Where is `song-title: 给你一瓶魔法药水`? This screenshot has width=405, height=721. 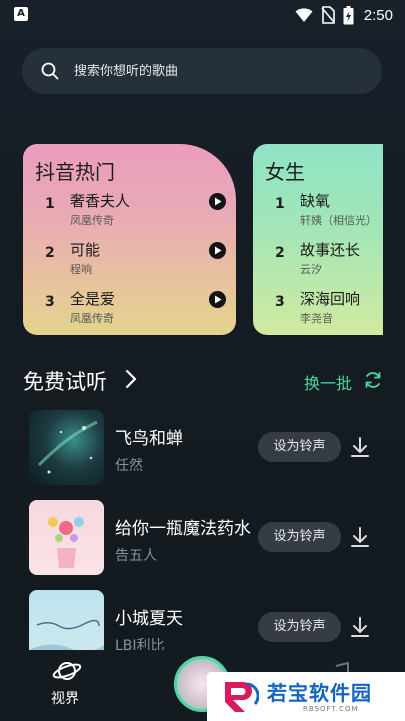 song-title: 给你一瓶魔法药水 is located at coordinates (183, 529).